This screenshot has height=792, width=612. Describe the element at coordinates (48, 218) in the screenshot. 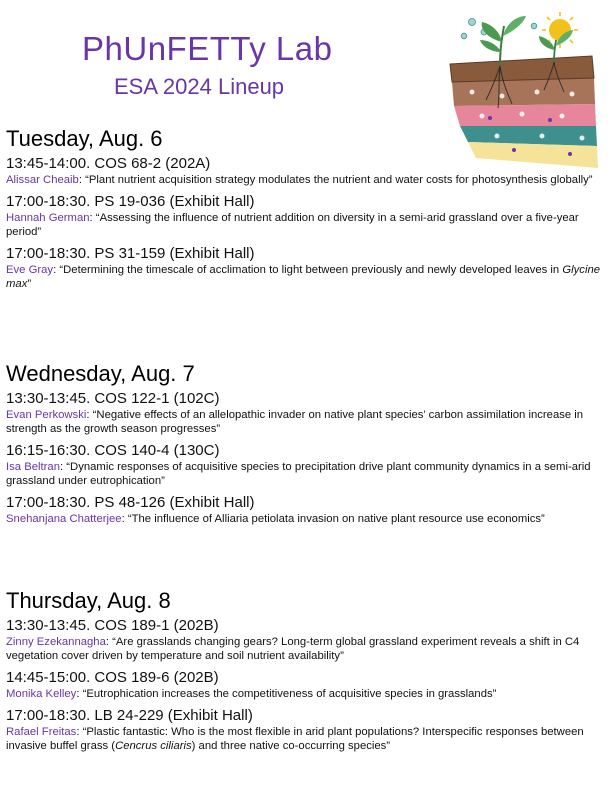

I see `speaker-name: Hannah German` at that location.